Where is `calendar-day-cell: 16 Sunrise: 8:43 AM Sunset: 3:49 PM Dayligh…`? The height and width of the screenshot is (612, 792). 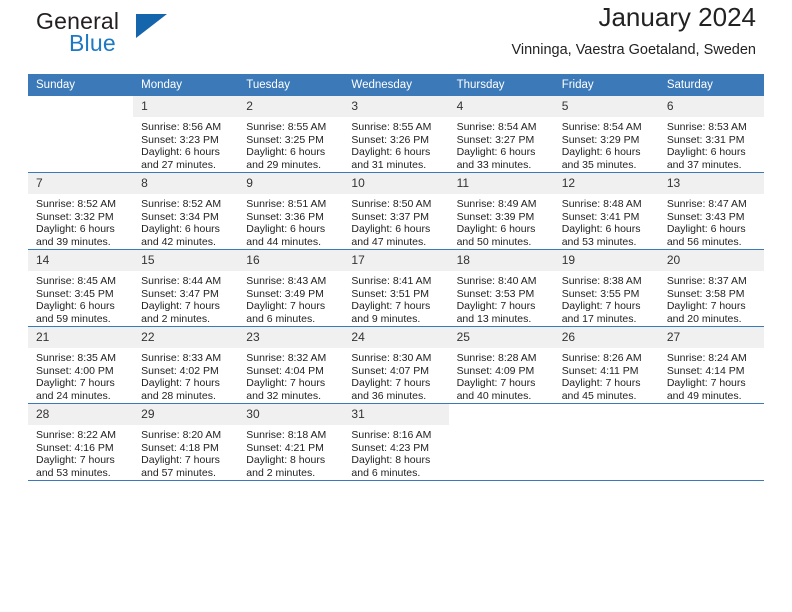 calendar-day-cell: 16 Sunrise: 8:43 AM Sunset: 3:49 PM Dayligh… is located at coordinates (291, 288).